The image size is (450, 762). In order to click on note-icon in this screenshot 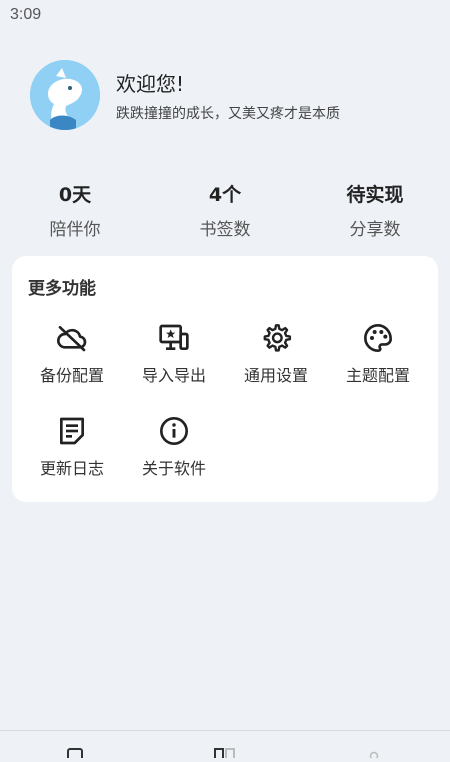, I will do `click(72, 431)`.